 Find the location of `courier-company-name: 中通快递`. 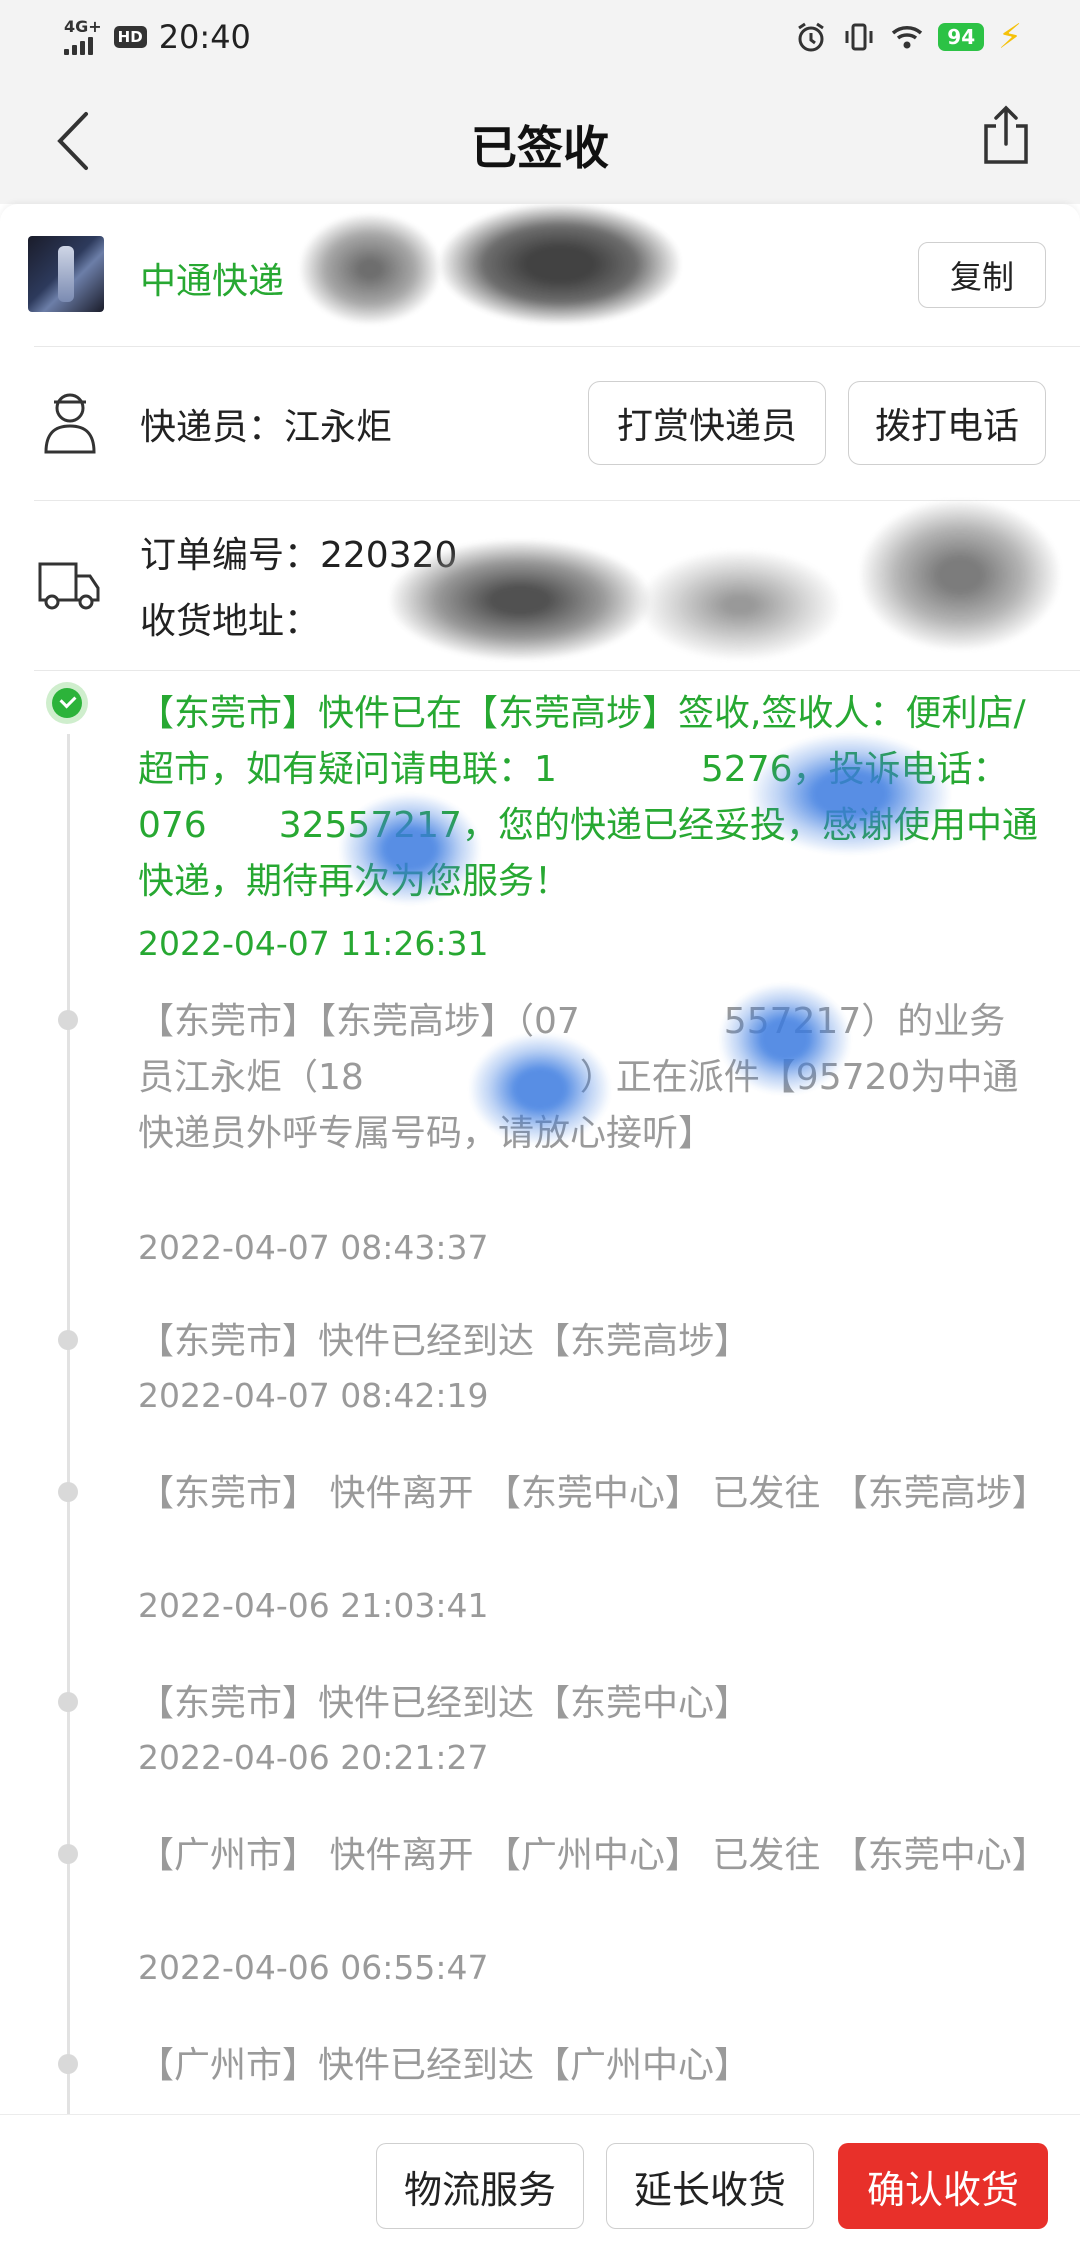

courier-company-name: 中通快递 is located at coordinates (212, 281).